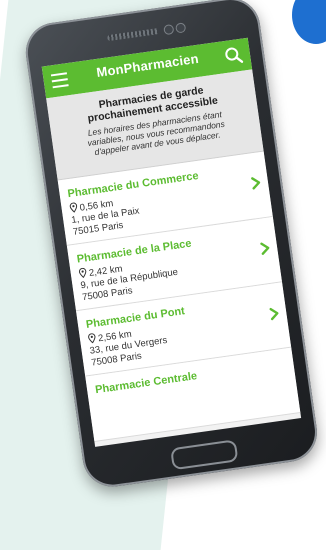  Describe the element at coordinates (134, 252) in the screenshot. I see `pharmacy-name: Pharmacie de la Place` at that location.